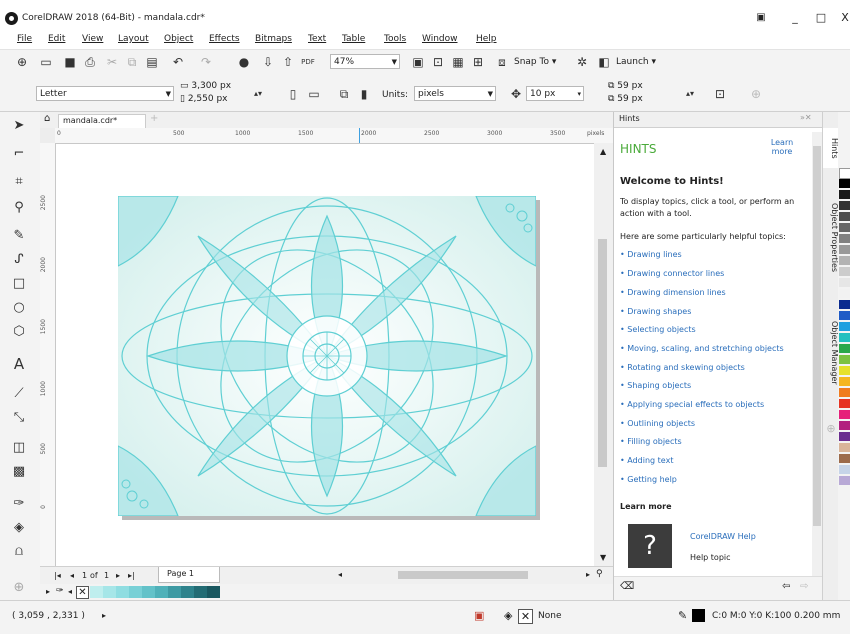 This screenshot has height=634, width=850. Describe the element at coordinates (46, 62) in the screenshot. I see `open-folder-icon: ▭` at that location.